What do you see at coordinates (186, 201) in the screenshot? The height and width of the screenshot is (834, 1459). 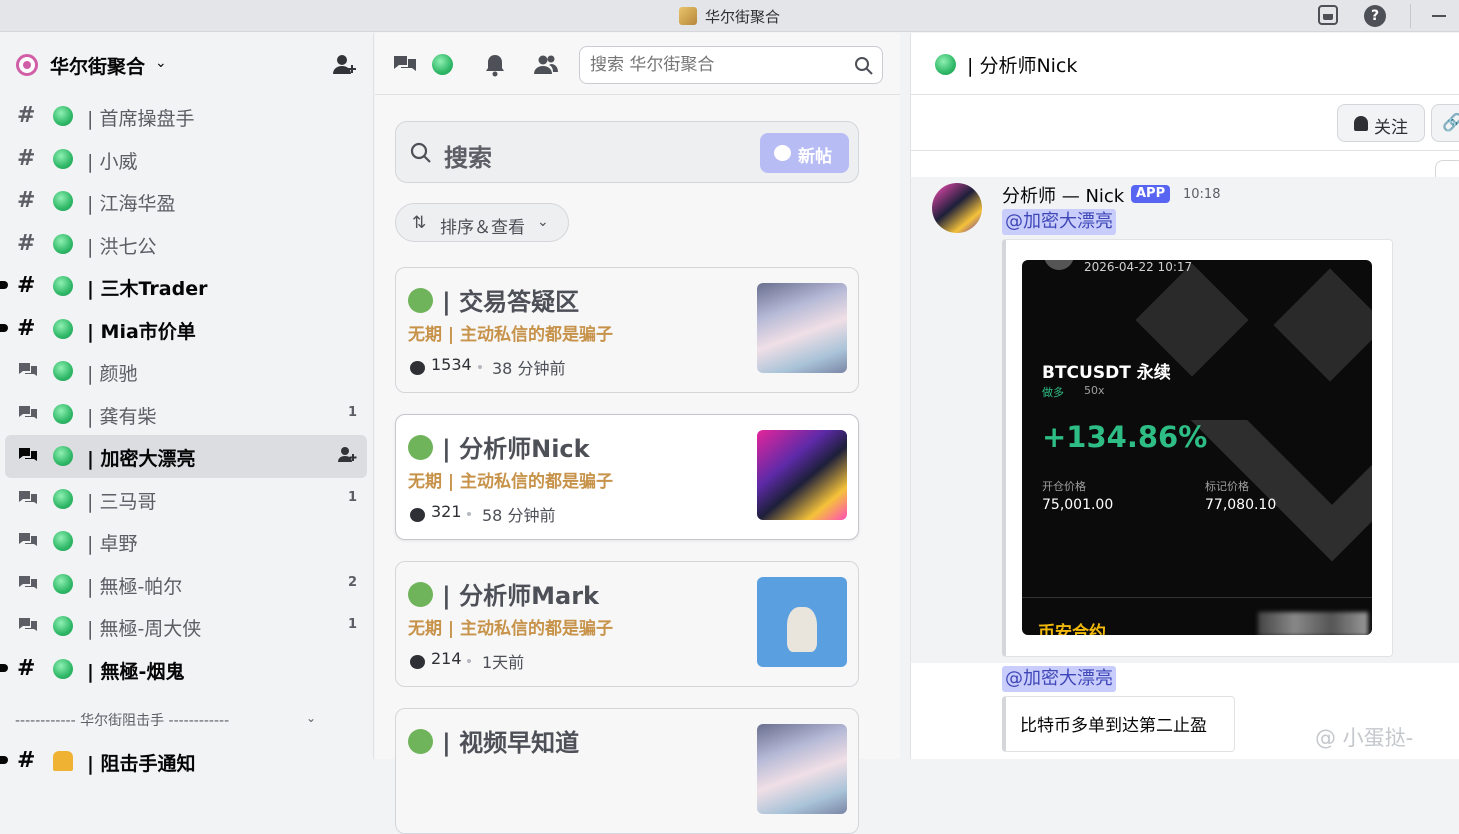 I see `channel-item: # | 江海华盈` at bounding box center [186, 201].